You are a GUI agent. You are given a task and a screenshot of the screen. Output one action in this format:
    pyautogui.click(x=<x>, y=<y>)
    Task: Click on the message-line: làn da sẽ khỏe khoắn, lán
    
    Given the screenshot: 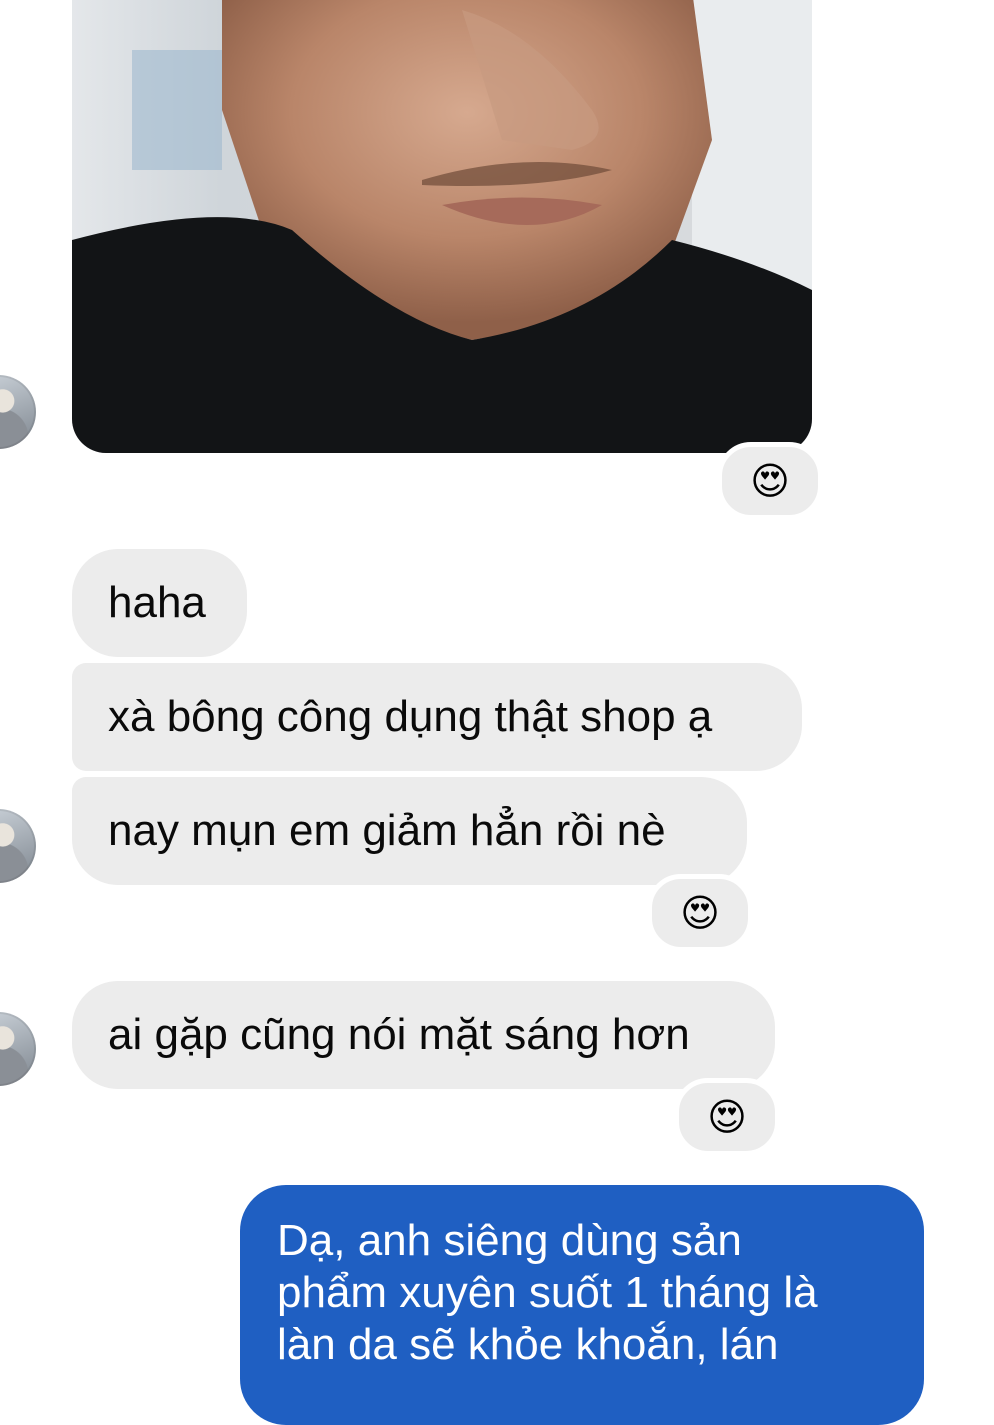 What is the action you would take?
    pyautogui.click(x=528, y=1344)
    